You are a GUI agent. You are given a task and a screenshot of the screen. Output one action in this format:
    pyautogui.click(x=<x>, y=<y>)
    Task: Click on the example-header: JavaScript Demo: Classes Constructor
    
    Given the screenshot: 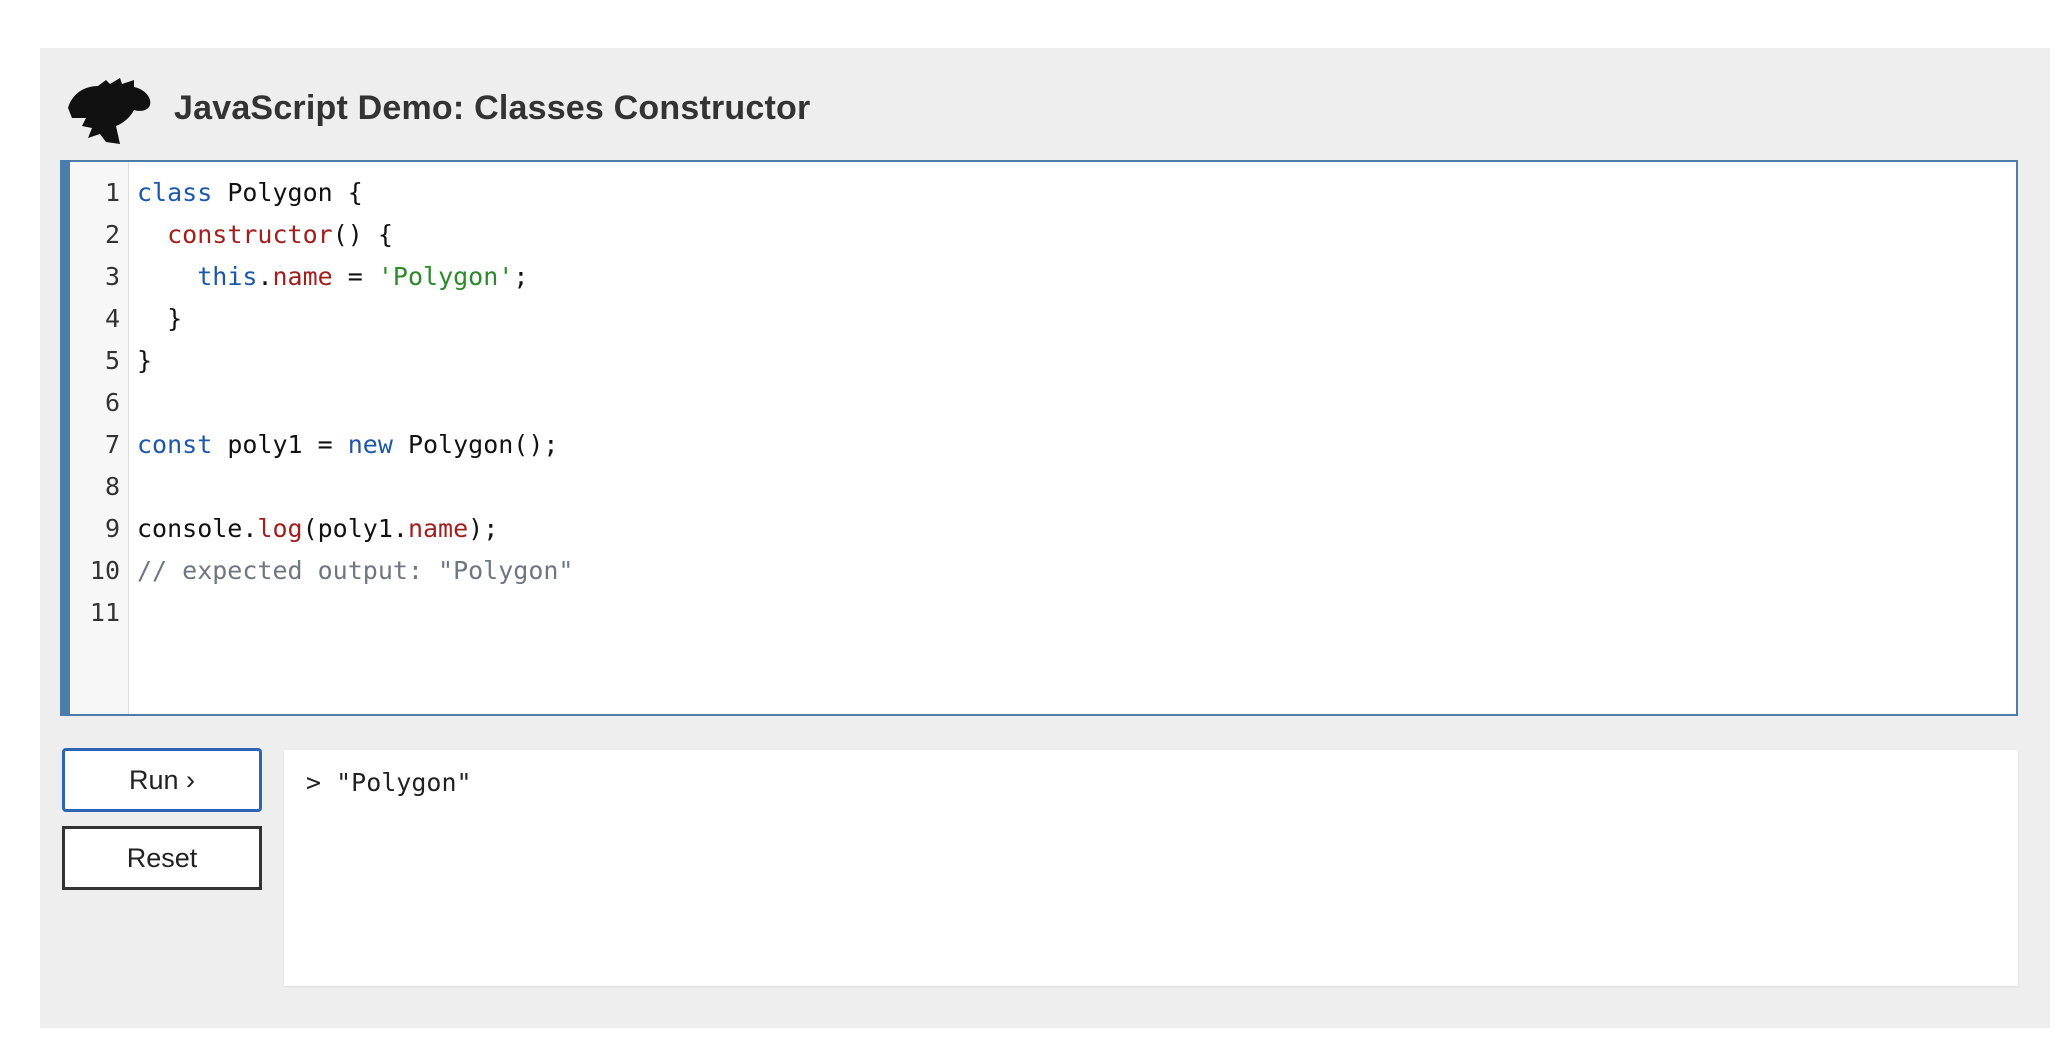 What is the action you would take?
    pyautogui.click(x=436, y=108)
    